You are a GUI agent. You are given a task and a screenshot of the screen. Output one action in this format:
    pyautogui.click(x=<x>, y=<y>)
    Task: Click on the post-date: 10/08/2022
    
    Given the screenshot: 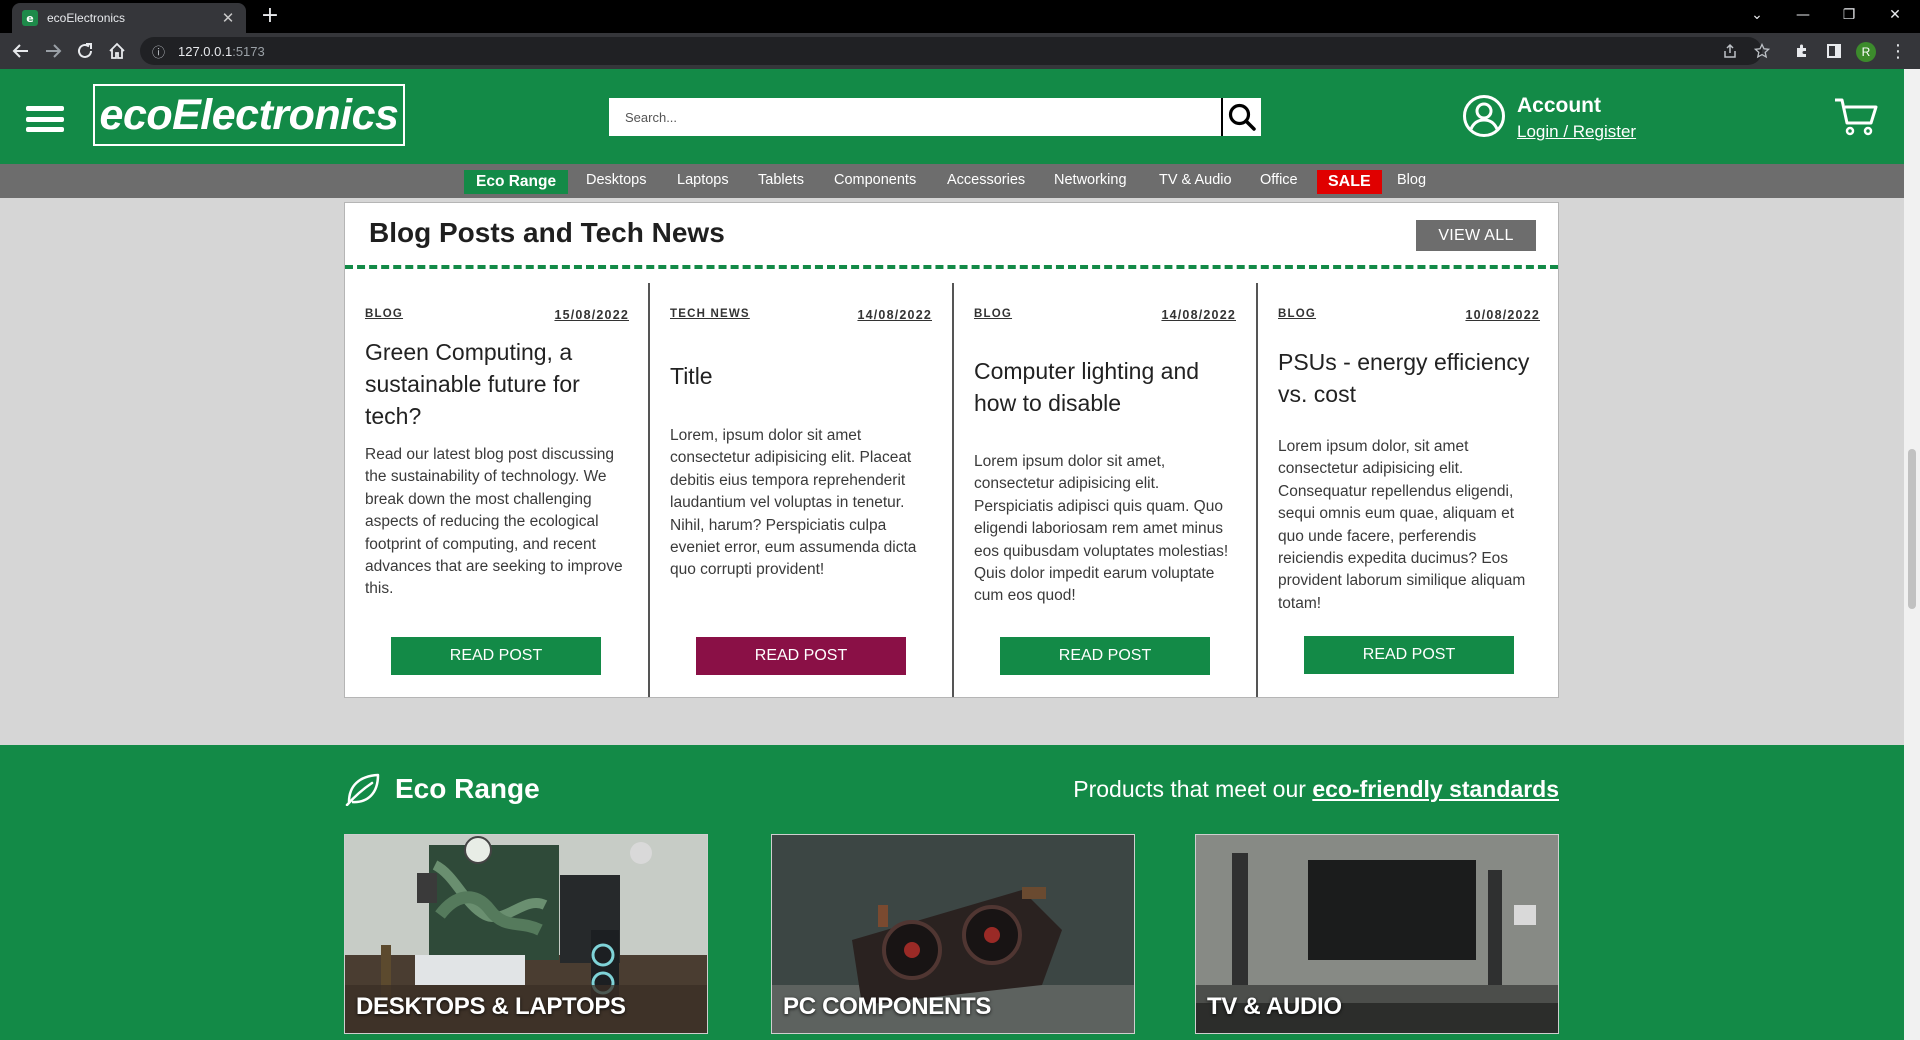 What is the action you would take?
    pyautogui.click(x=1502, y=315)
    